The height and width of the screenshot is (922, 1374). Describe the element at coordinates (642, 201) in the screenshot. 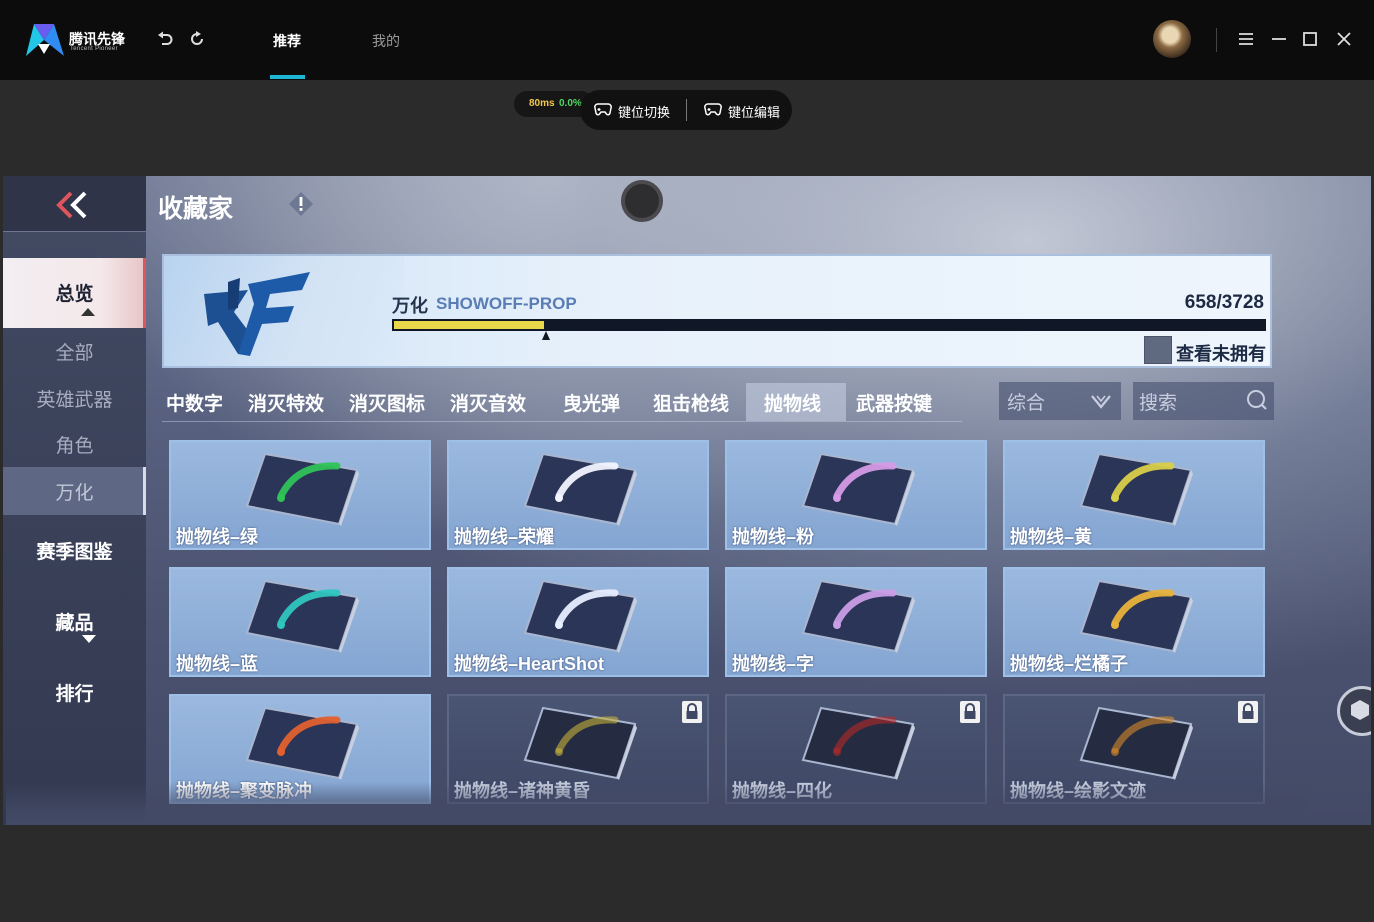

I see `joystick-dot` at that location.